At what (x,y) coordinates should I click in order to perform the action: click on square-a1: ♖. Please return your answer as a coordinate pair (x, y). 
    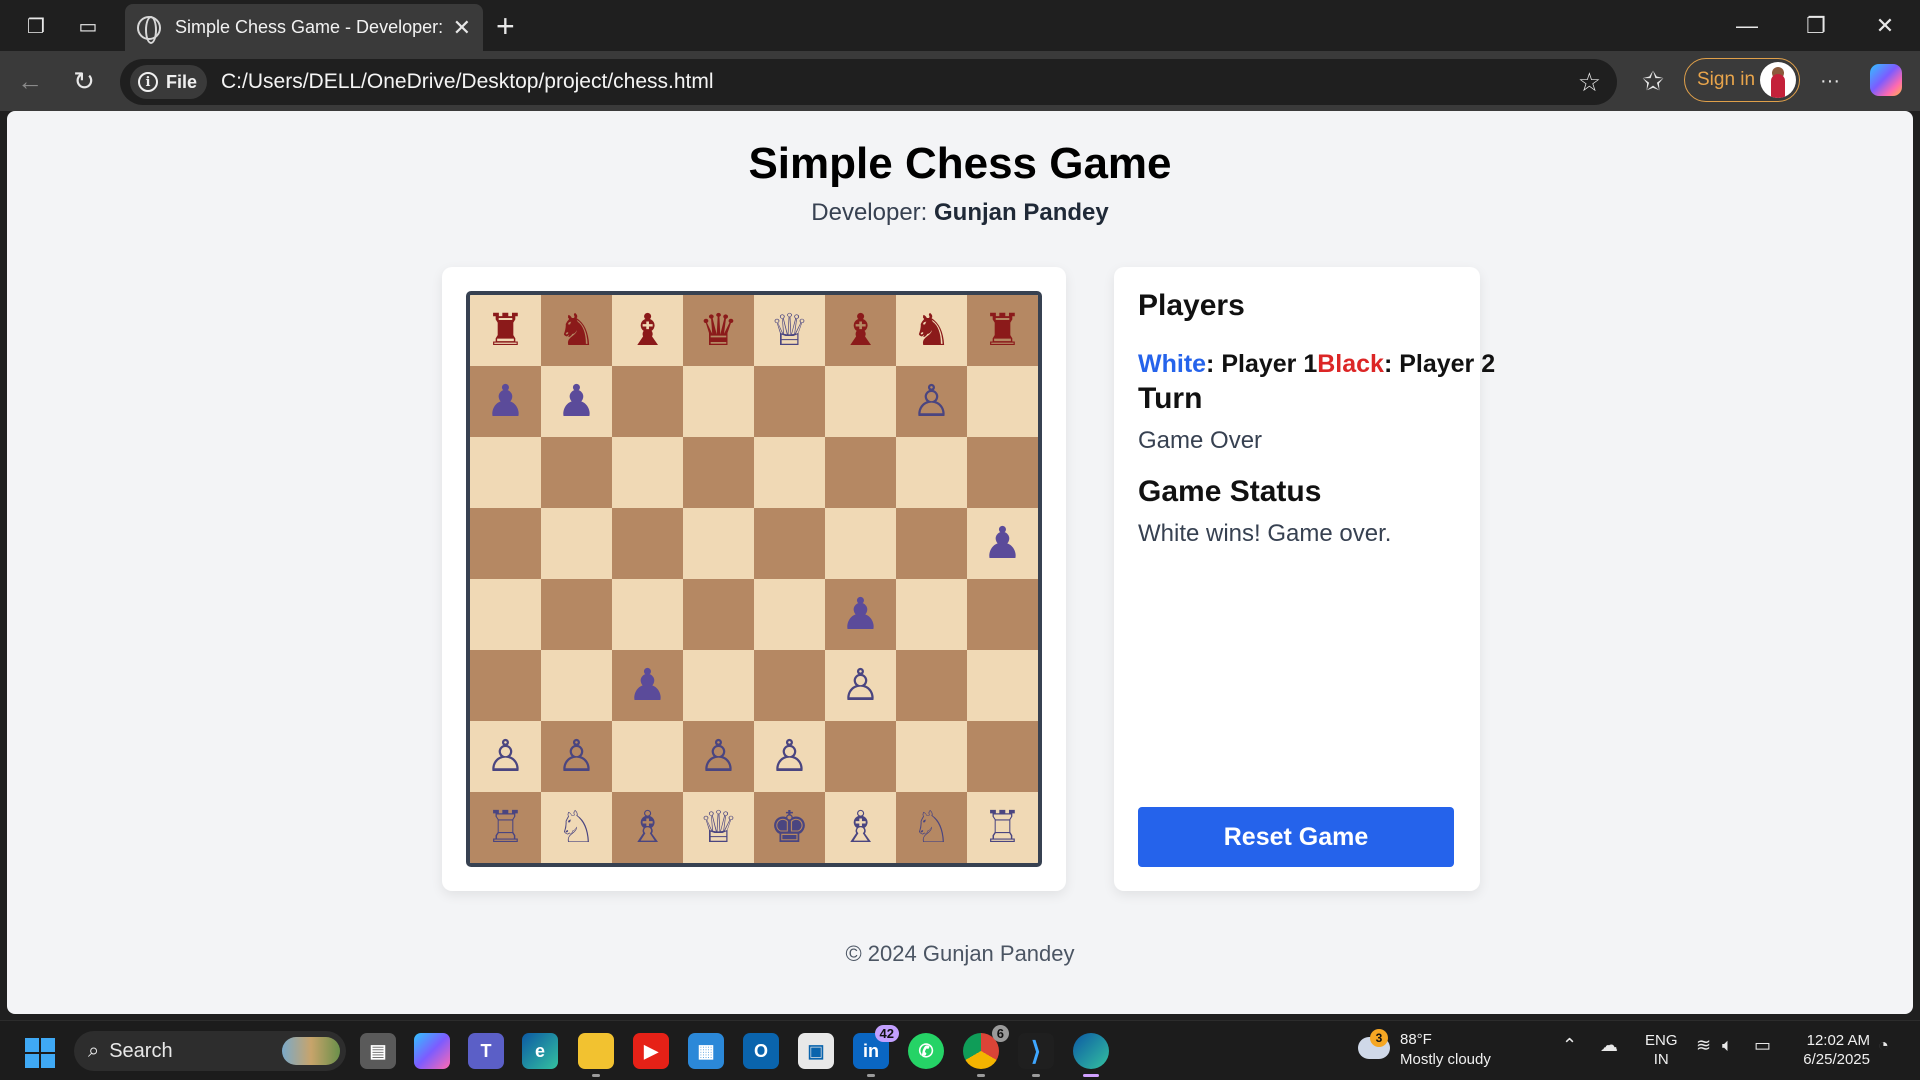
    Looking at the image, I should click on (505, 827).